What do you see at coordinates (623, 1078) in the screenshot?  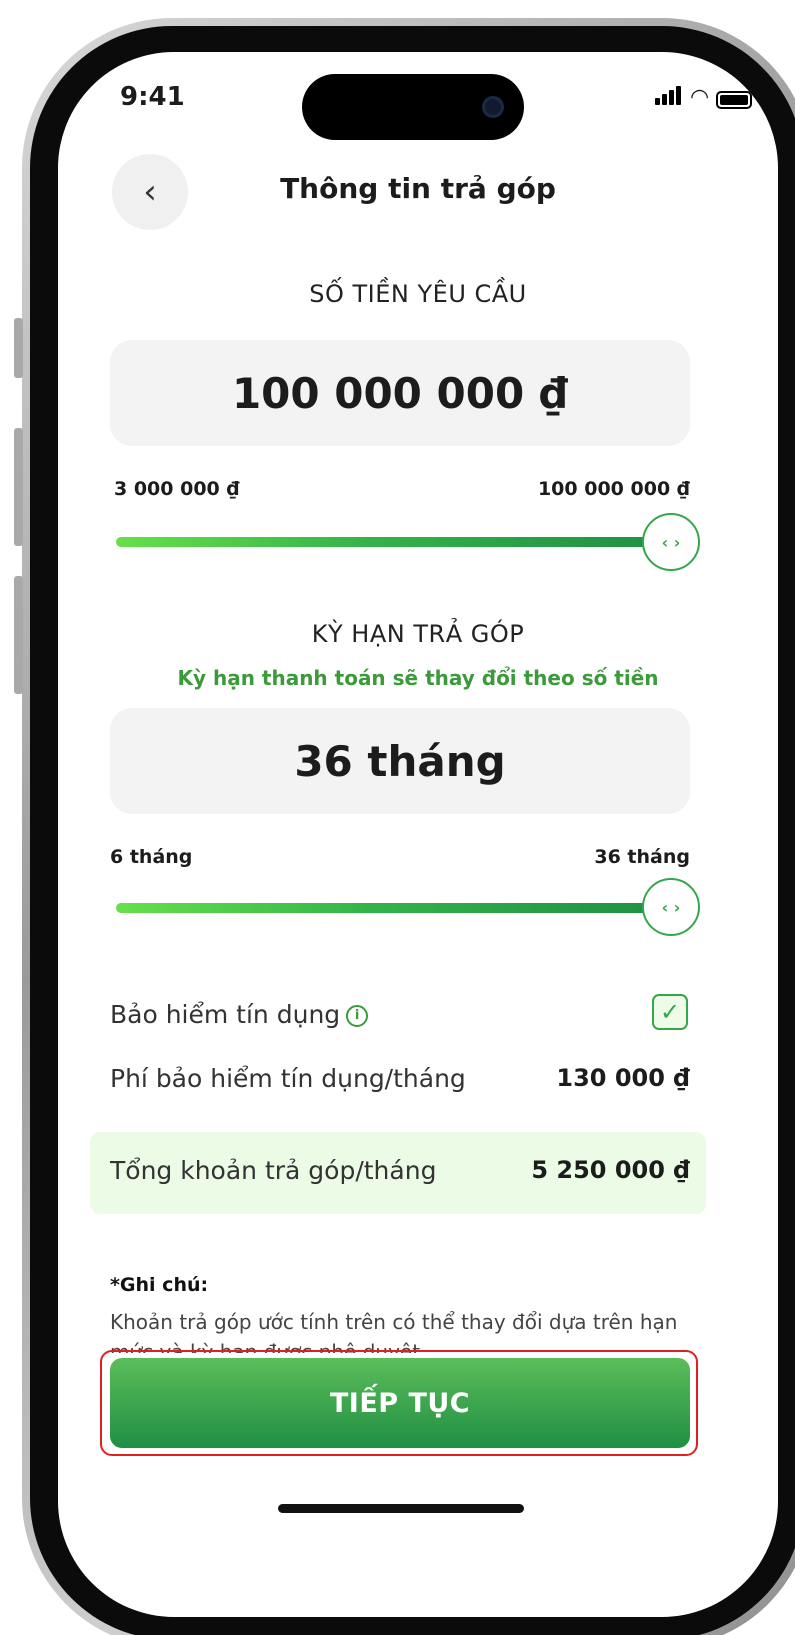 I see `insurance-fee-value: 130 000 ₫` at bounding box center [623, 1078].